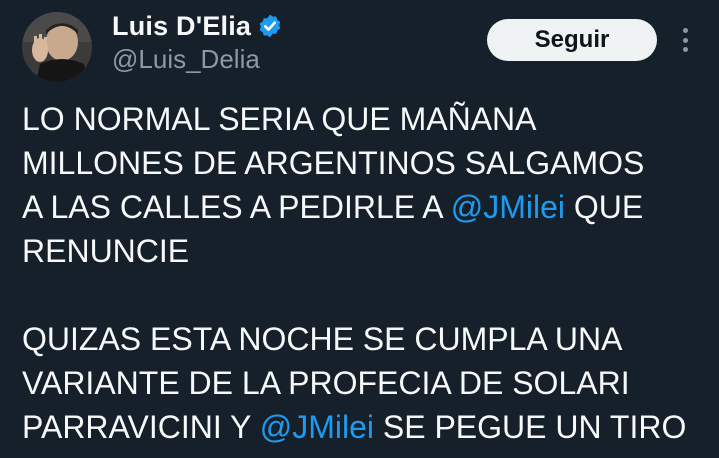 This screenshot has height=458, width=719. I want to click on avatar, so click(57, 47).